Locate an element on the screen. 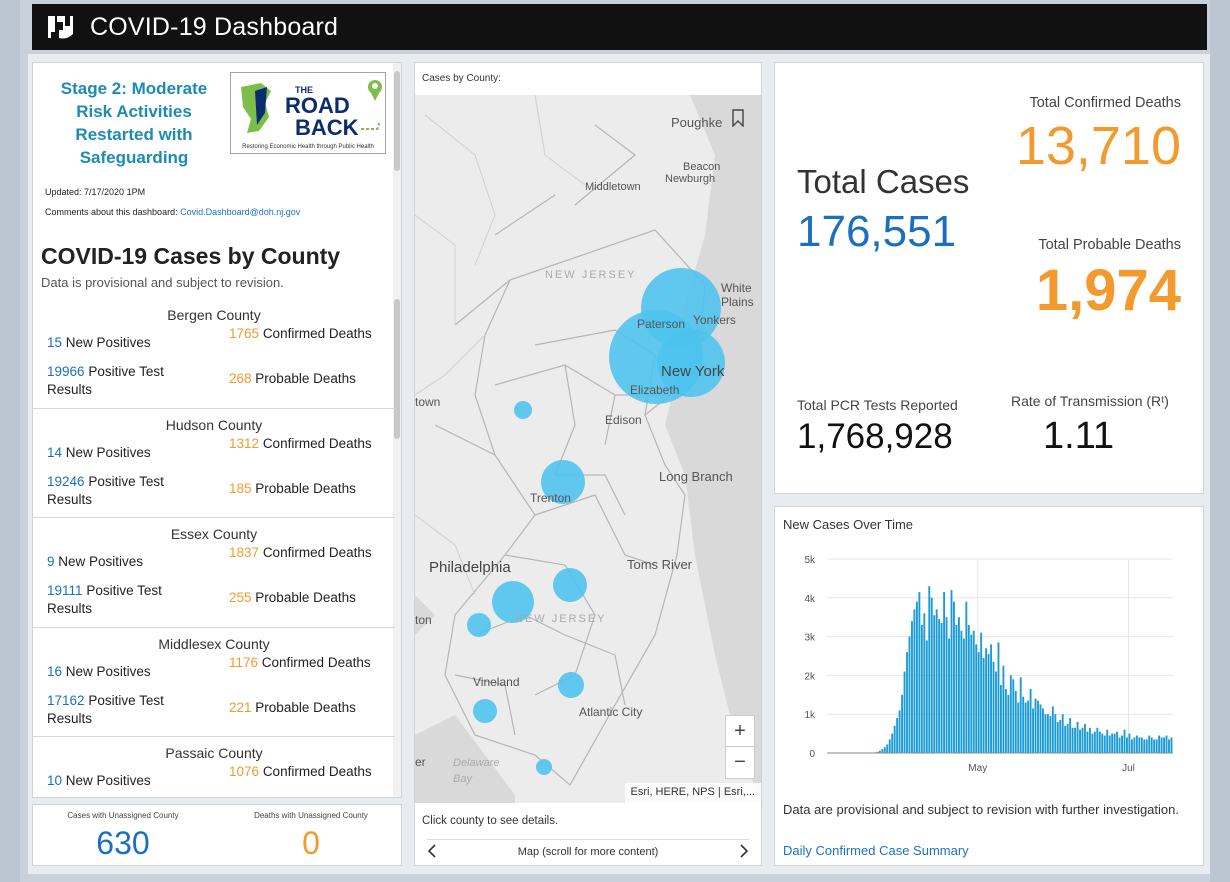  chart-ytick-label: 1k is located at coordinates (810, 715).